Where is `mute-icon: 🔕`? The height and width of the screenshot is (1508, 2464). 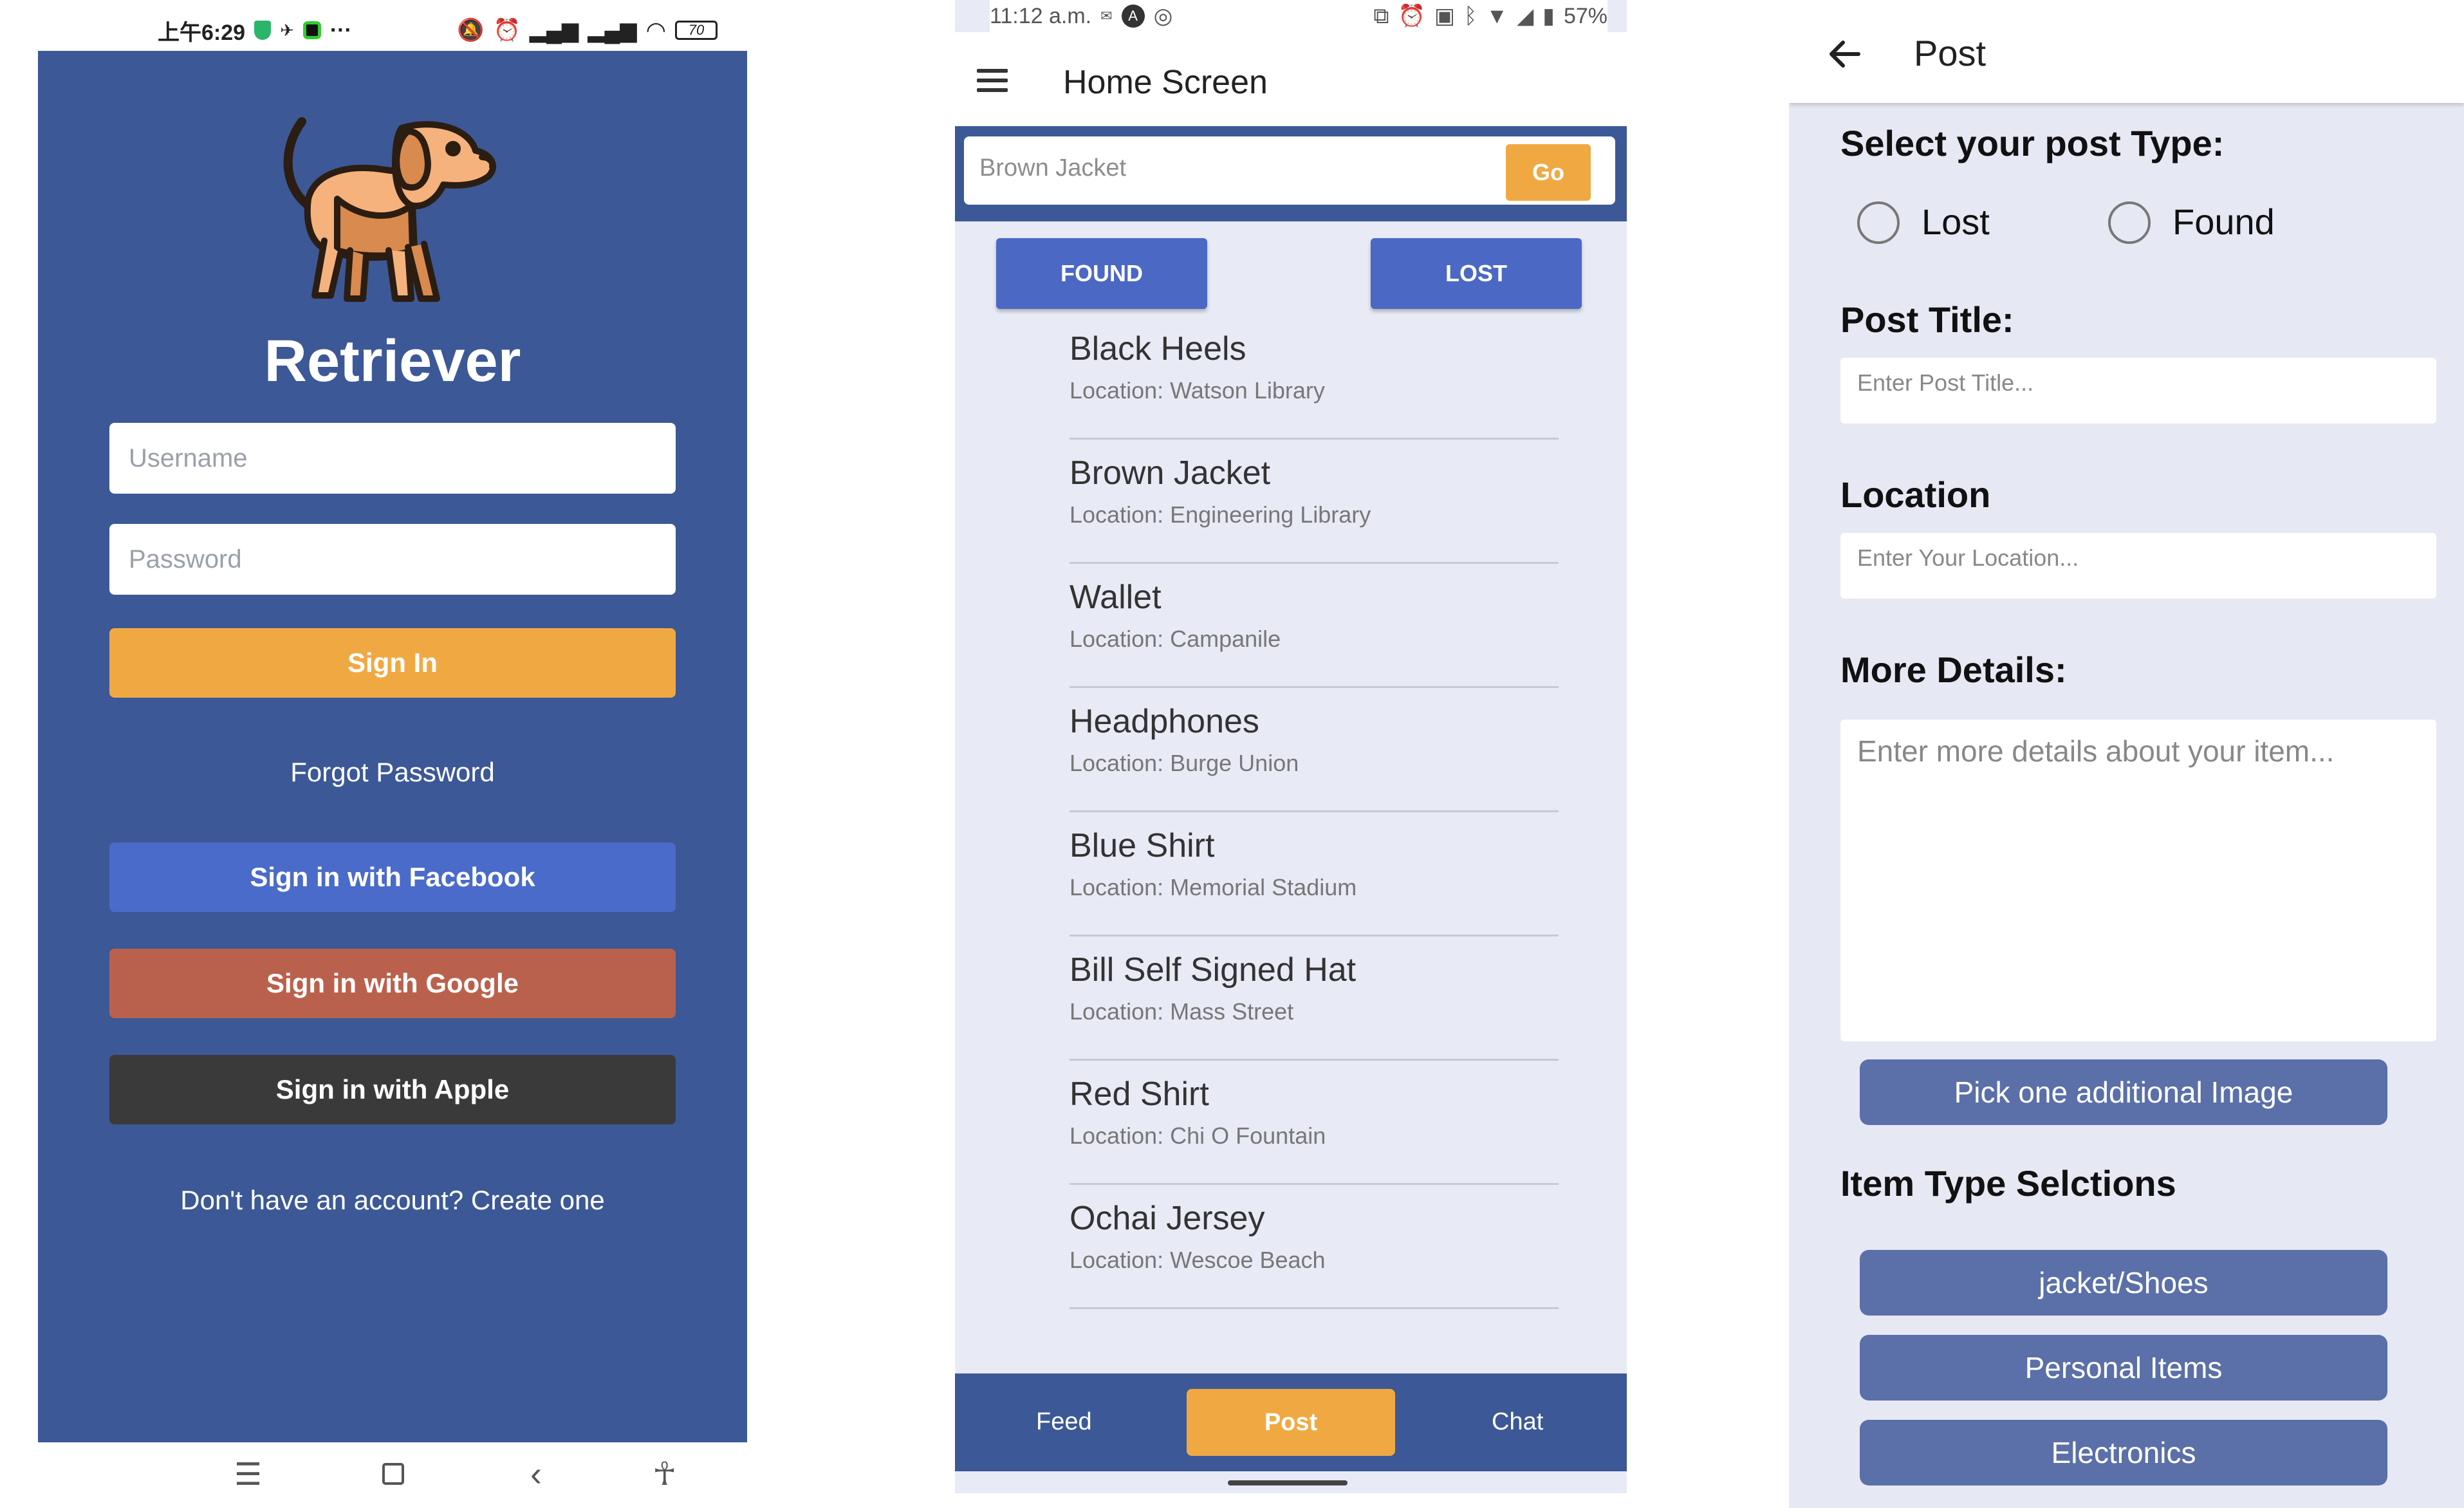
mute-icon: 🔕 is located at coordinates (471, 30).